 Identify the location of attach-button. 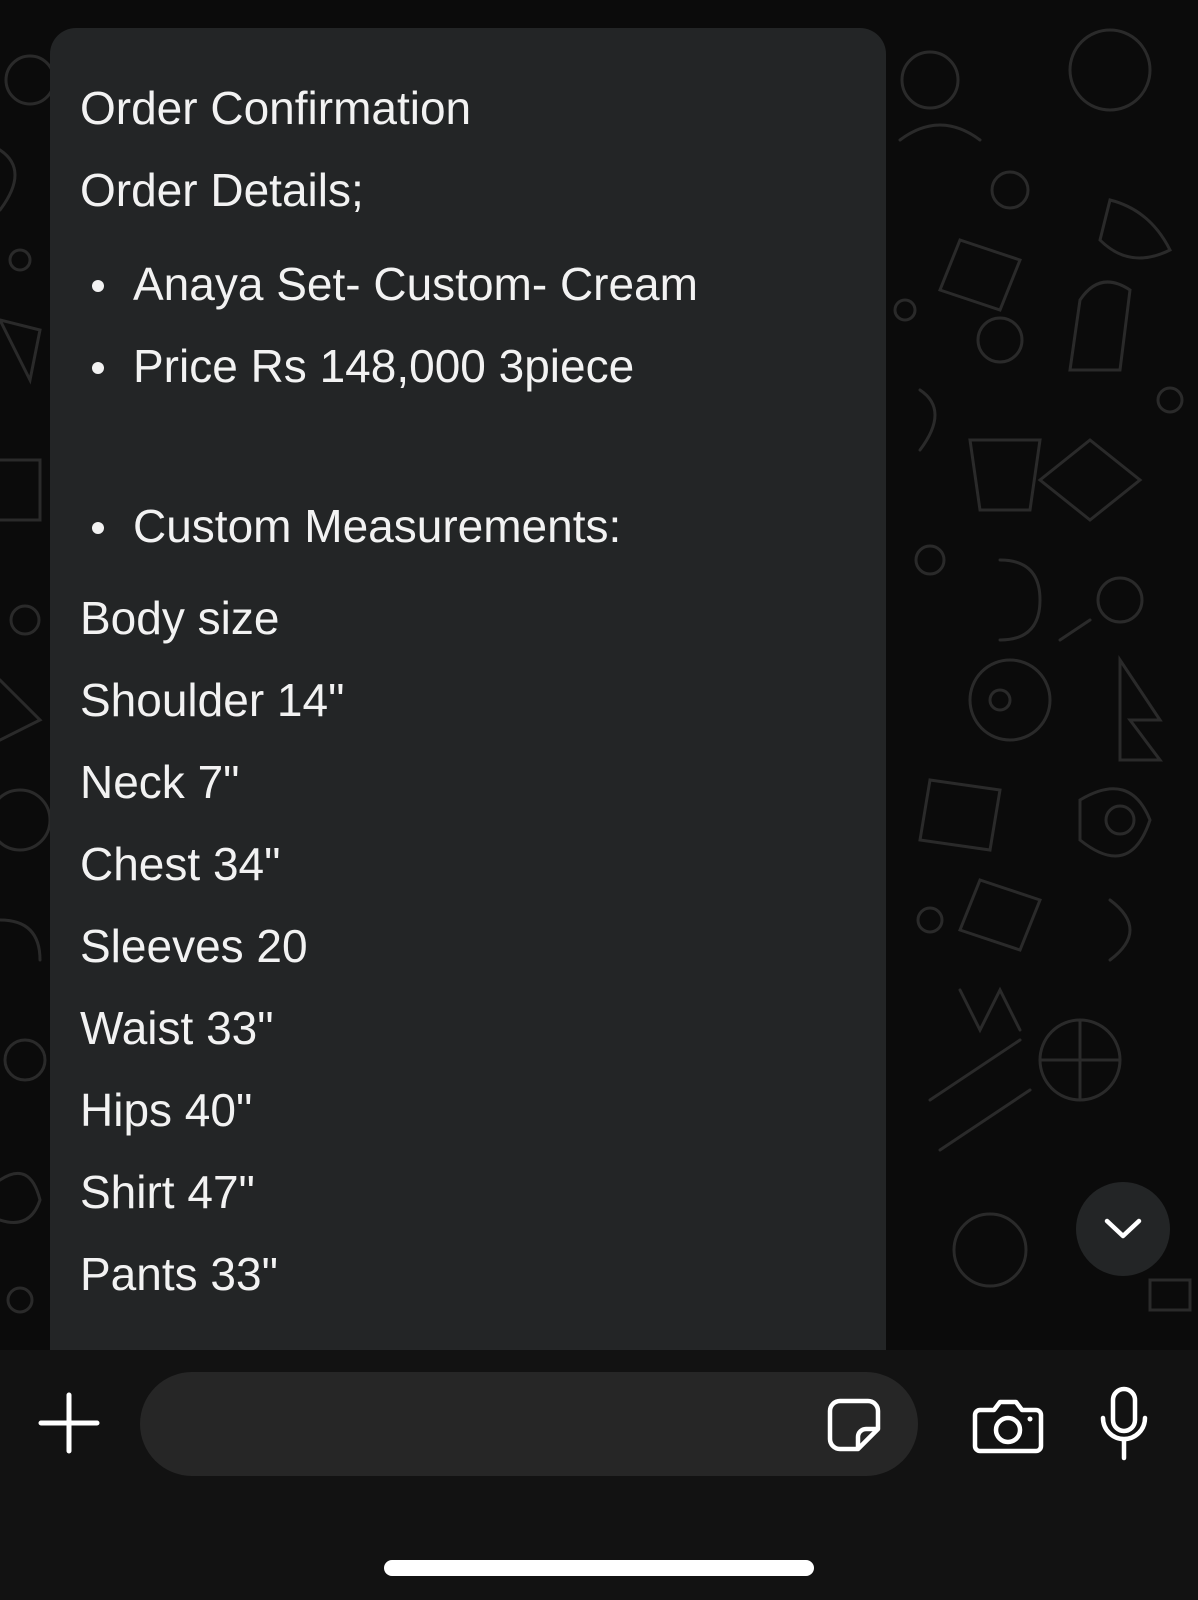
(69, 1423).